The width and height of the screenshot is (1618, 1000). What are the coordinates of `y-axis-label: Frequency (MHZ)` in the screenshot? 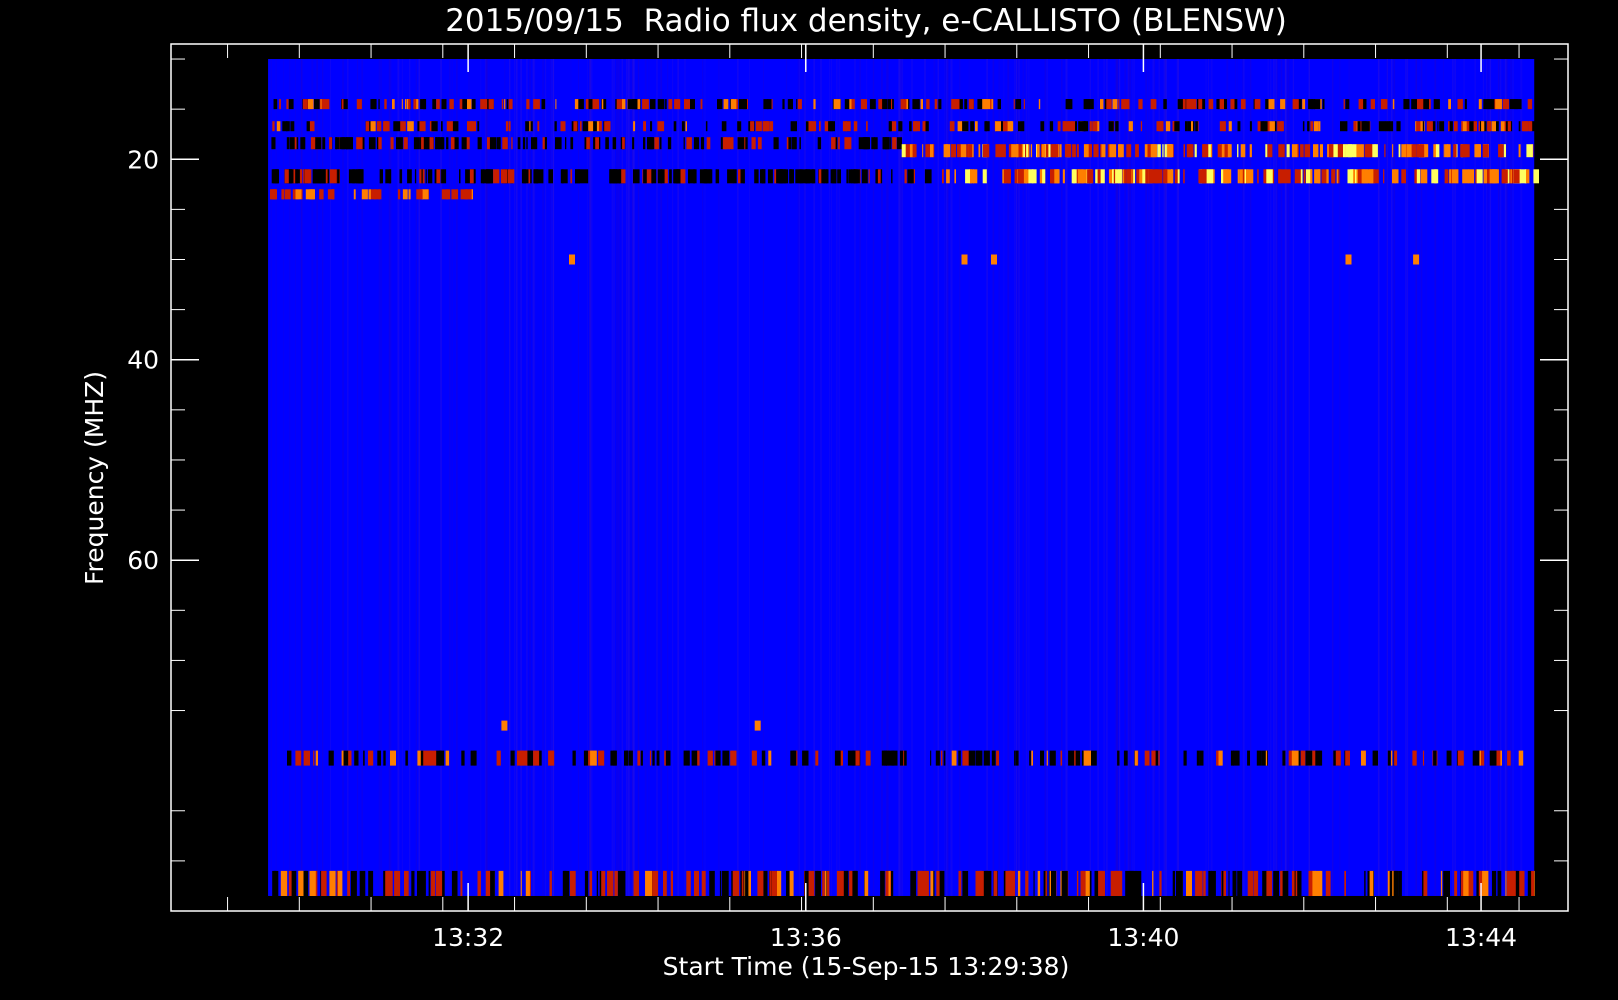 It's located at (94, 478).